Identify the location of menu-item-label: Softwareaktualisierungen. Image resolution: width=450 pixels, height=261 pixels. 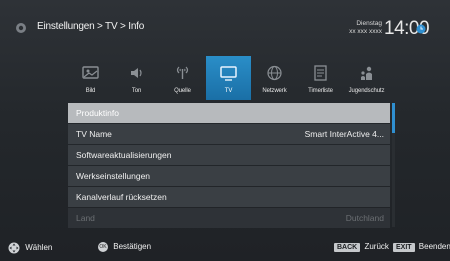
(124, 155).